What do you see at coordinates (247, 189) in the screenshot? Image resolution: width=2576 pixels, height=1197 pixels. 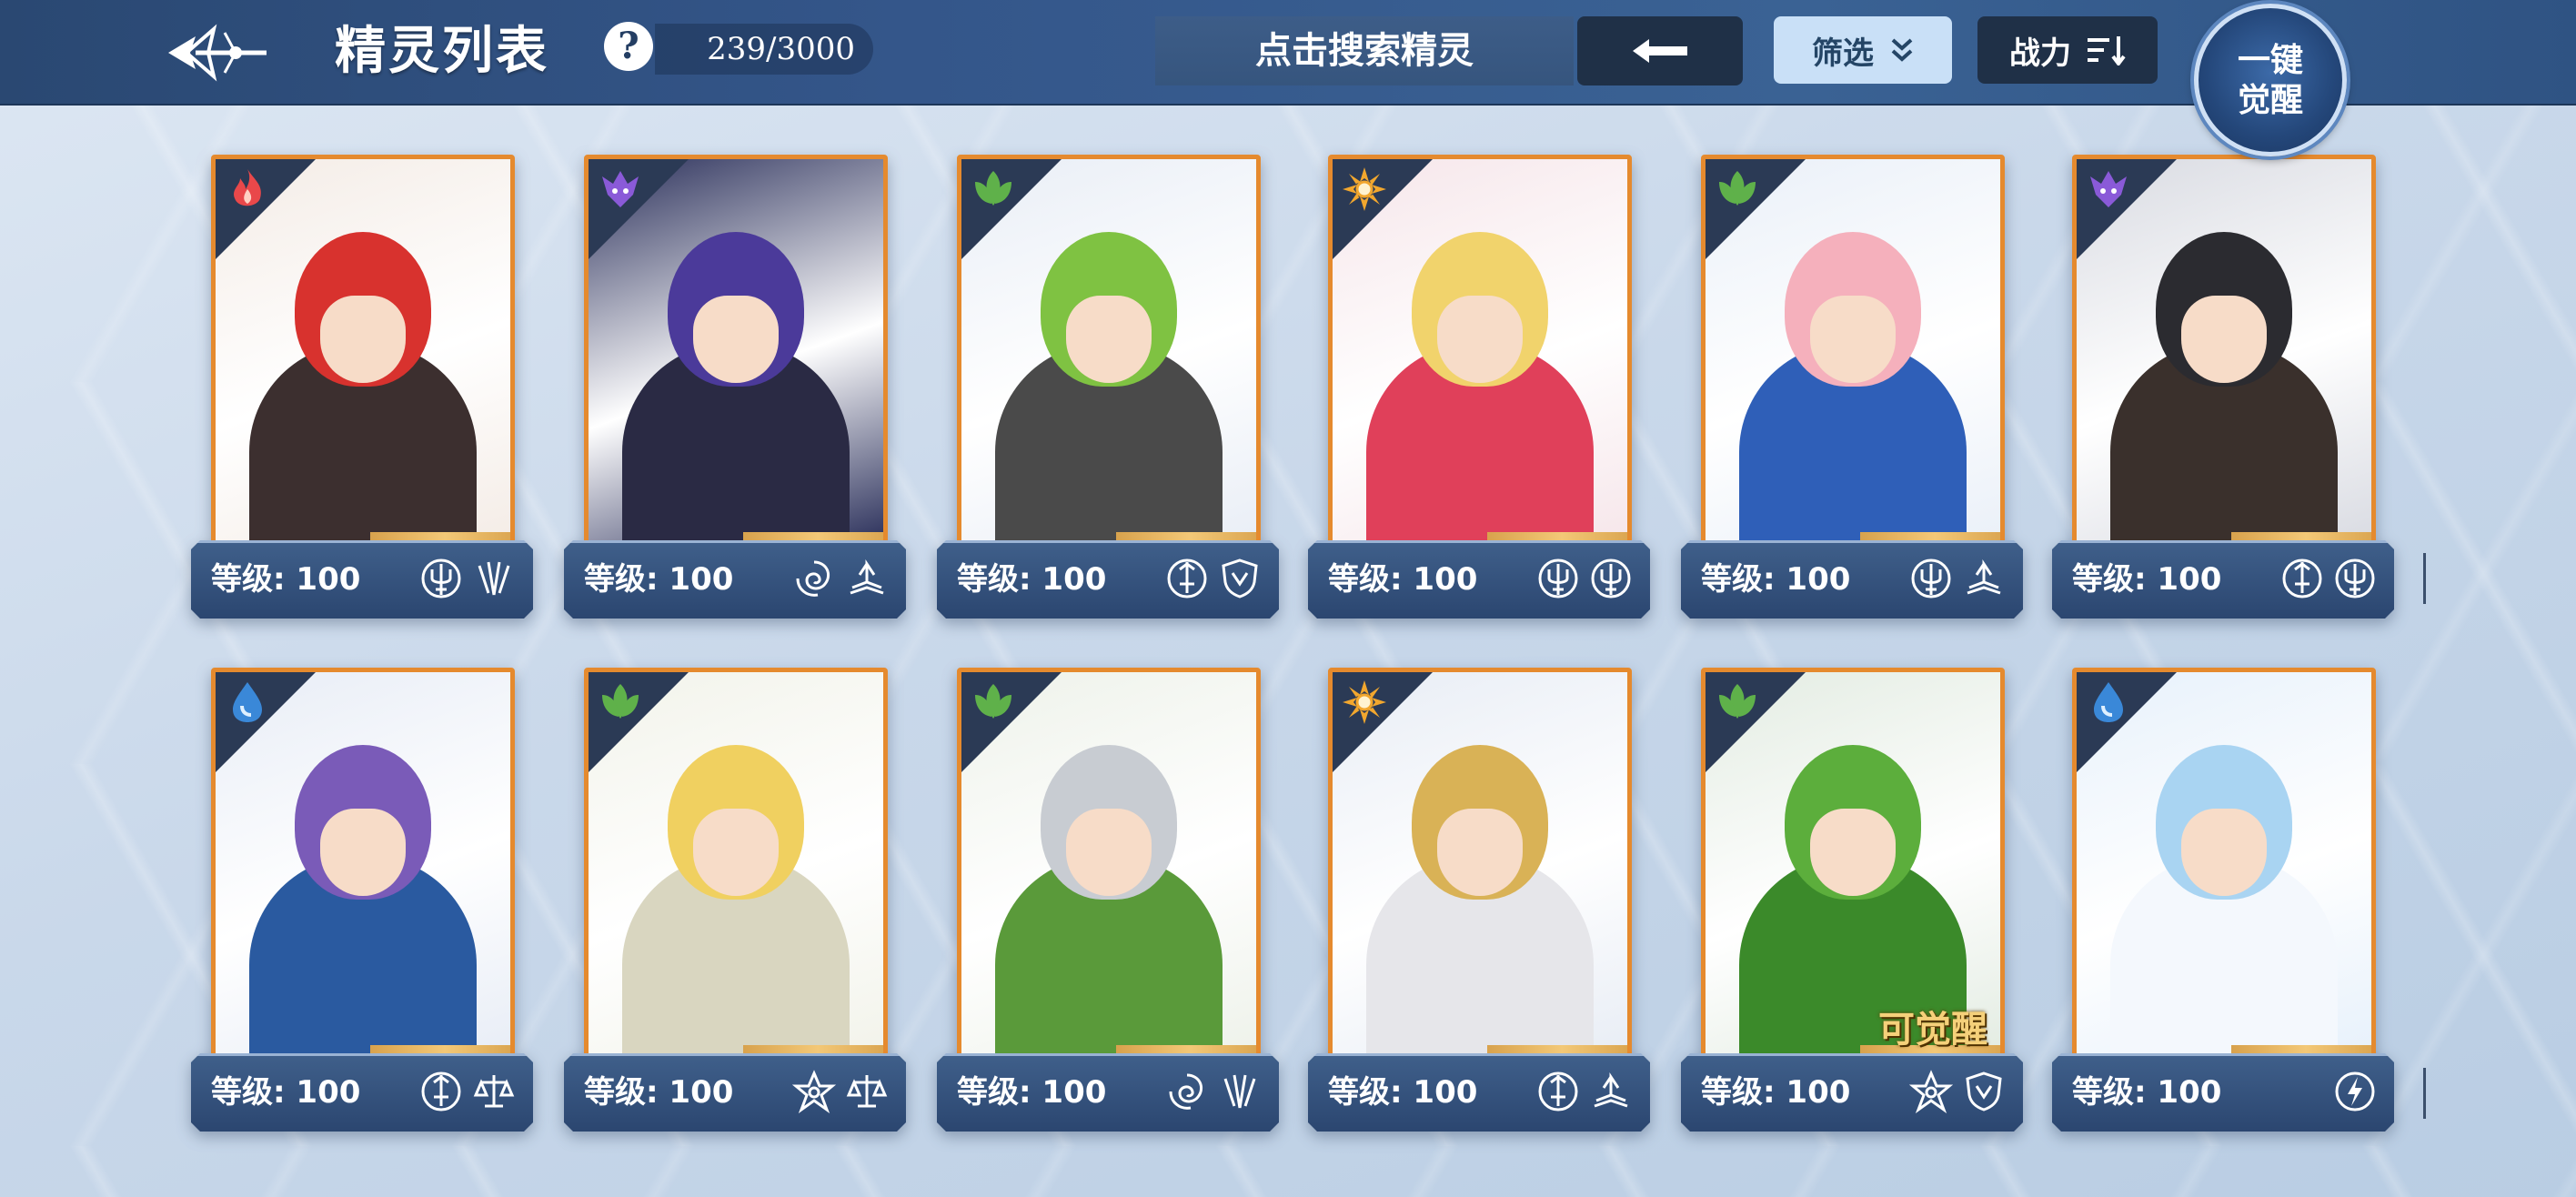 I see `fire-icon` at bounding box center [247, 189].